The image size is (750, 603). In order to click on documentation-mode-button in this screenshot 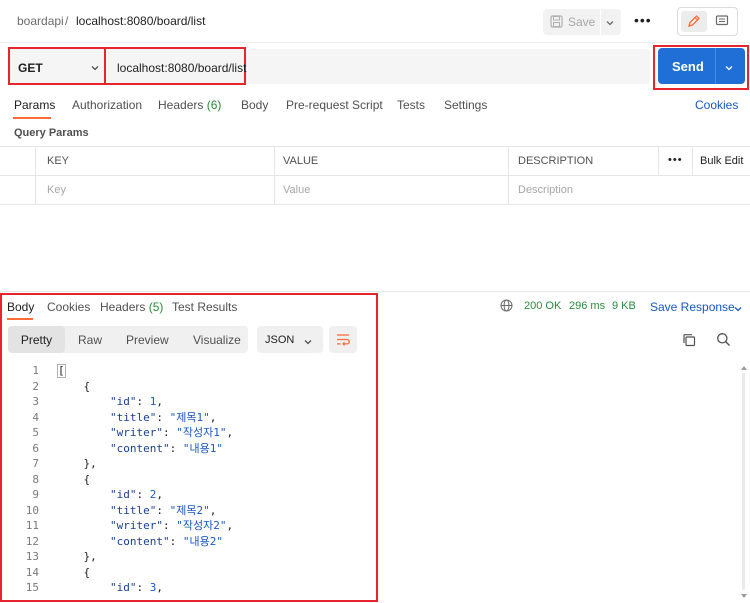, I will do `click(722, 21)`.